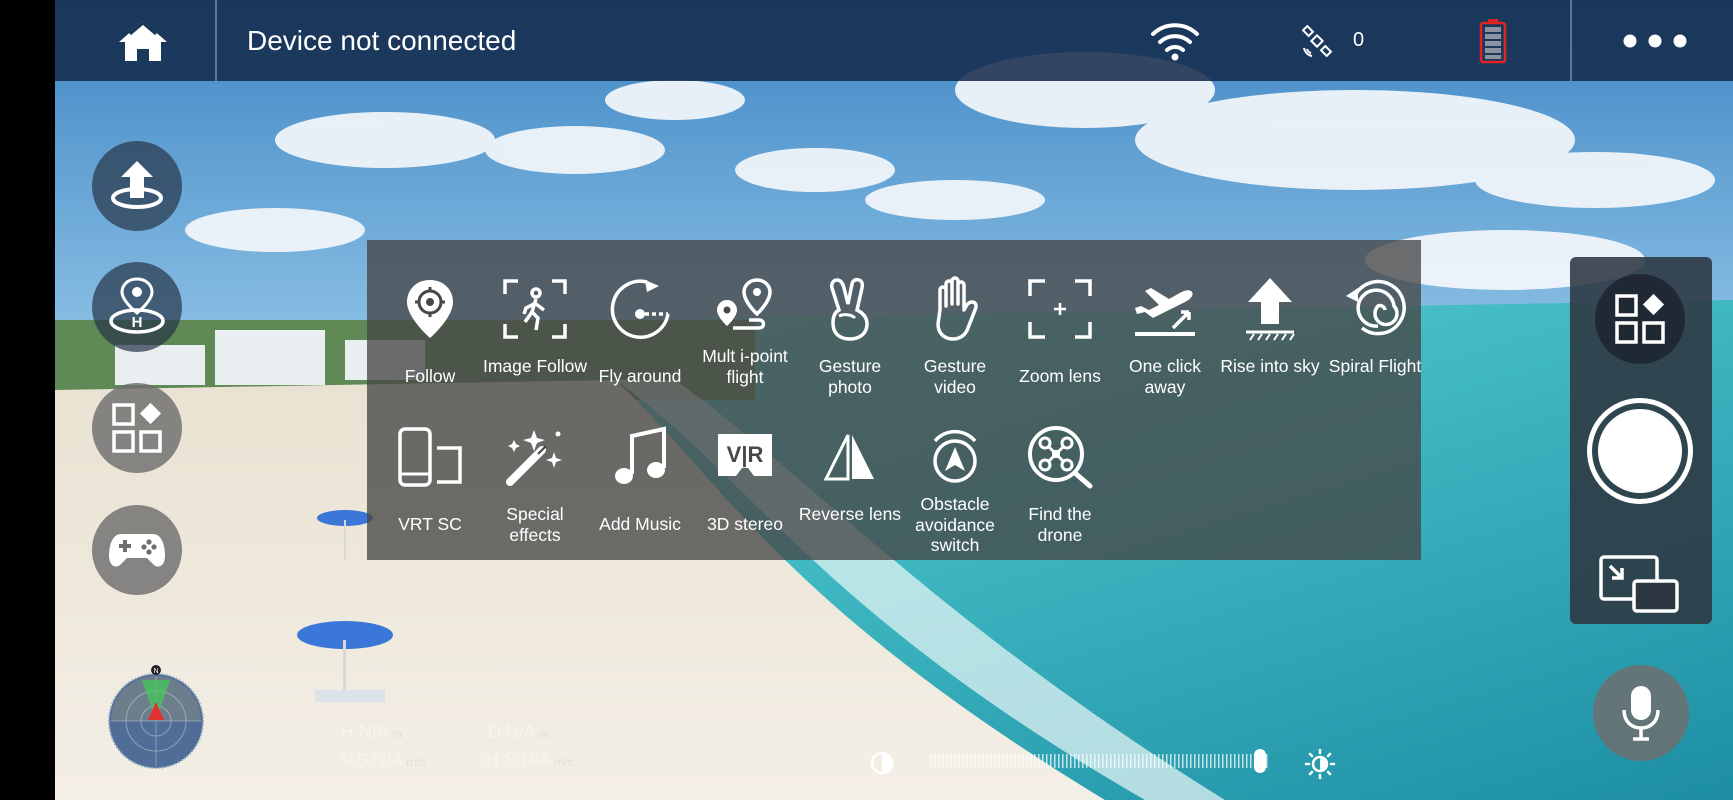 The height and width of the screenshot is (800, 1733). I want to click on zoom-frame-icon, so click(1060, 309).